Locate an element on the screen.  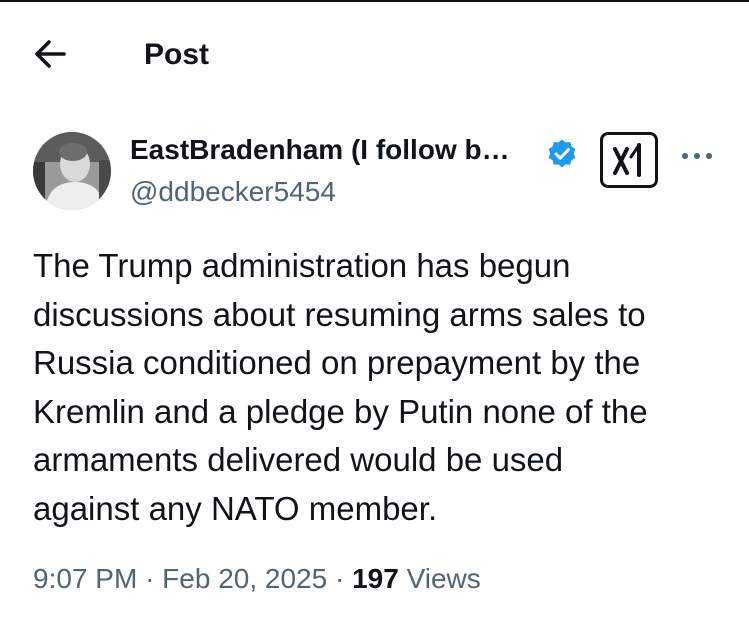
avatar is located at coordinates (72, 171).